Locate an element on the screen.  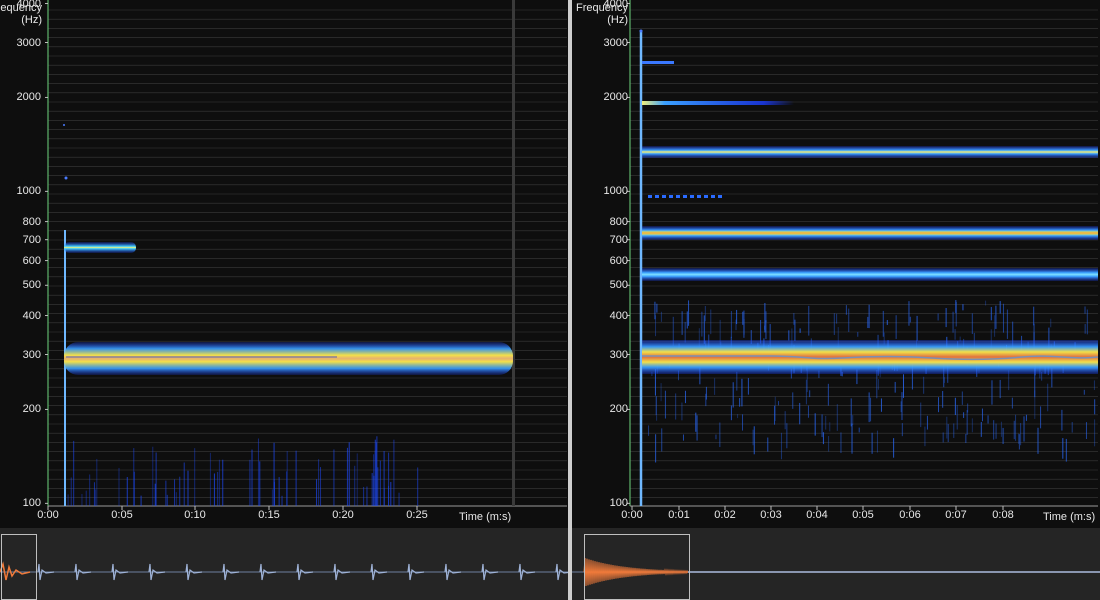
harmonic-band-750hz is located at coordinates (100, 247).